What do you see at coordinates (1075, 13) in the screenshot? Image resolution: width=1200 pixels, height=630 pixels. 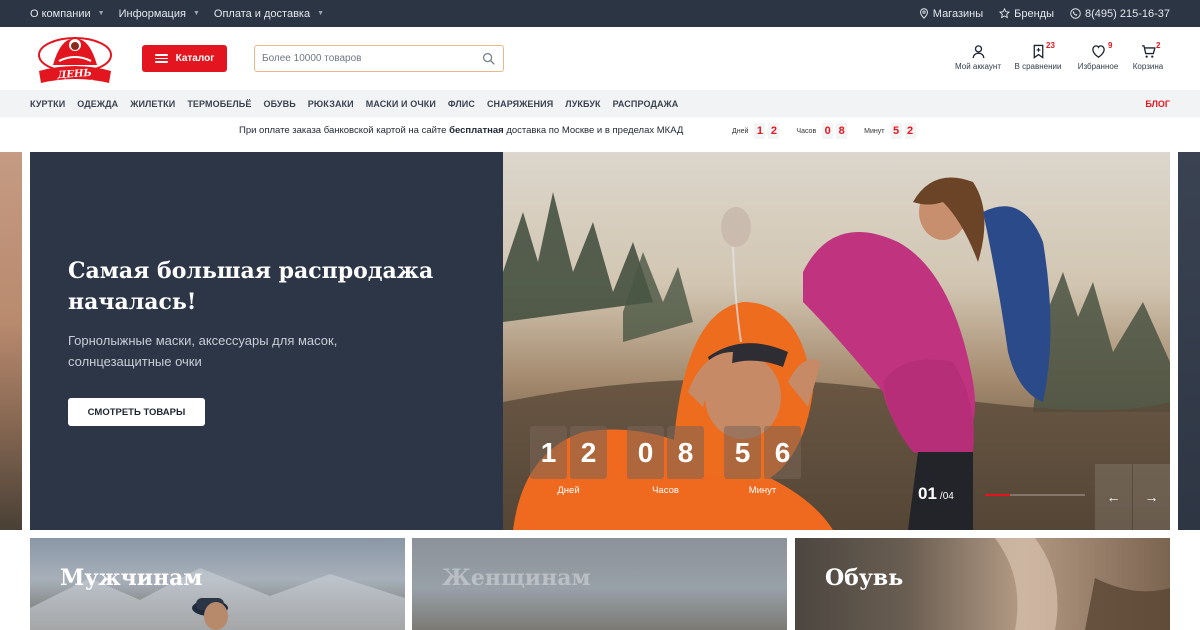 I see `phone-icon` at bounding box center [1075, 13].